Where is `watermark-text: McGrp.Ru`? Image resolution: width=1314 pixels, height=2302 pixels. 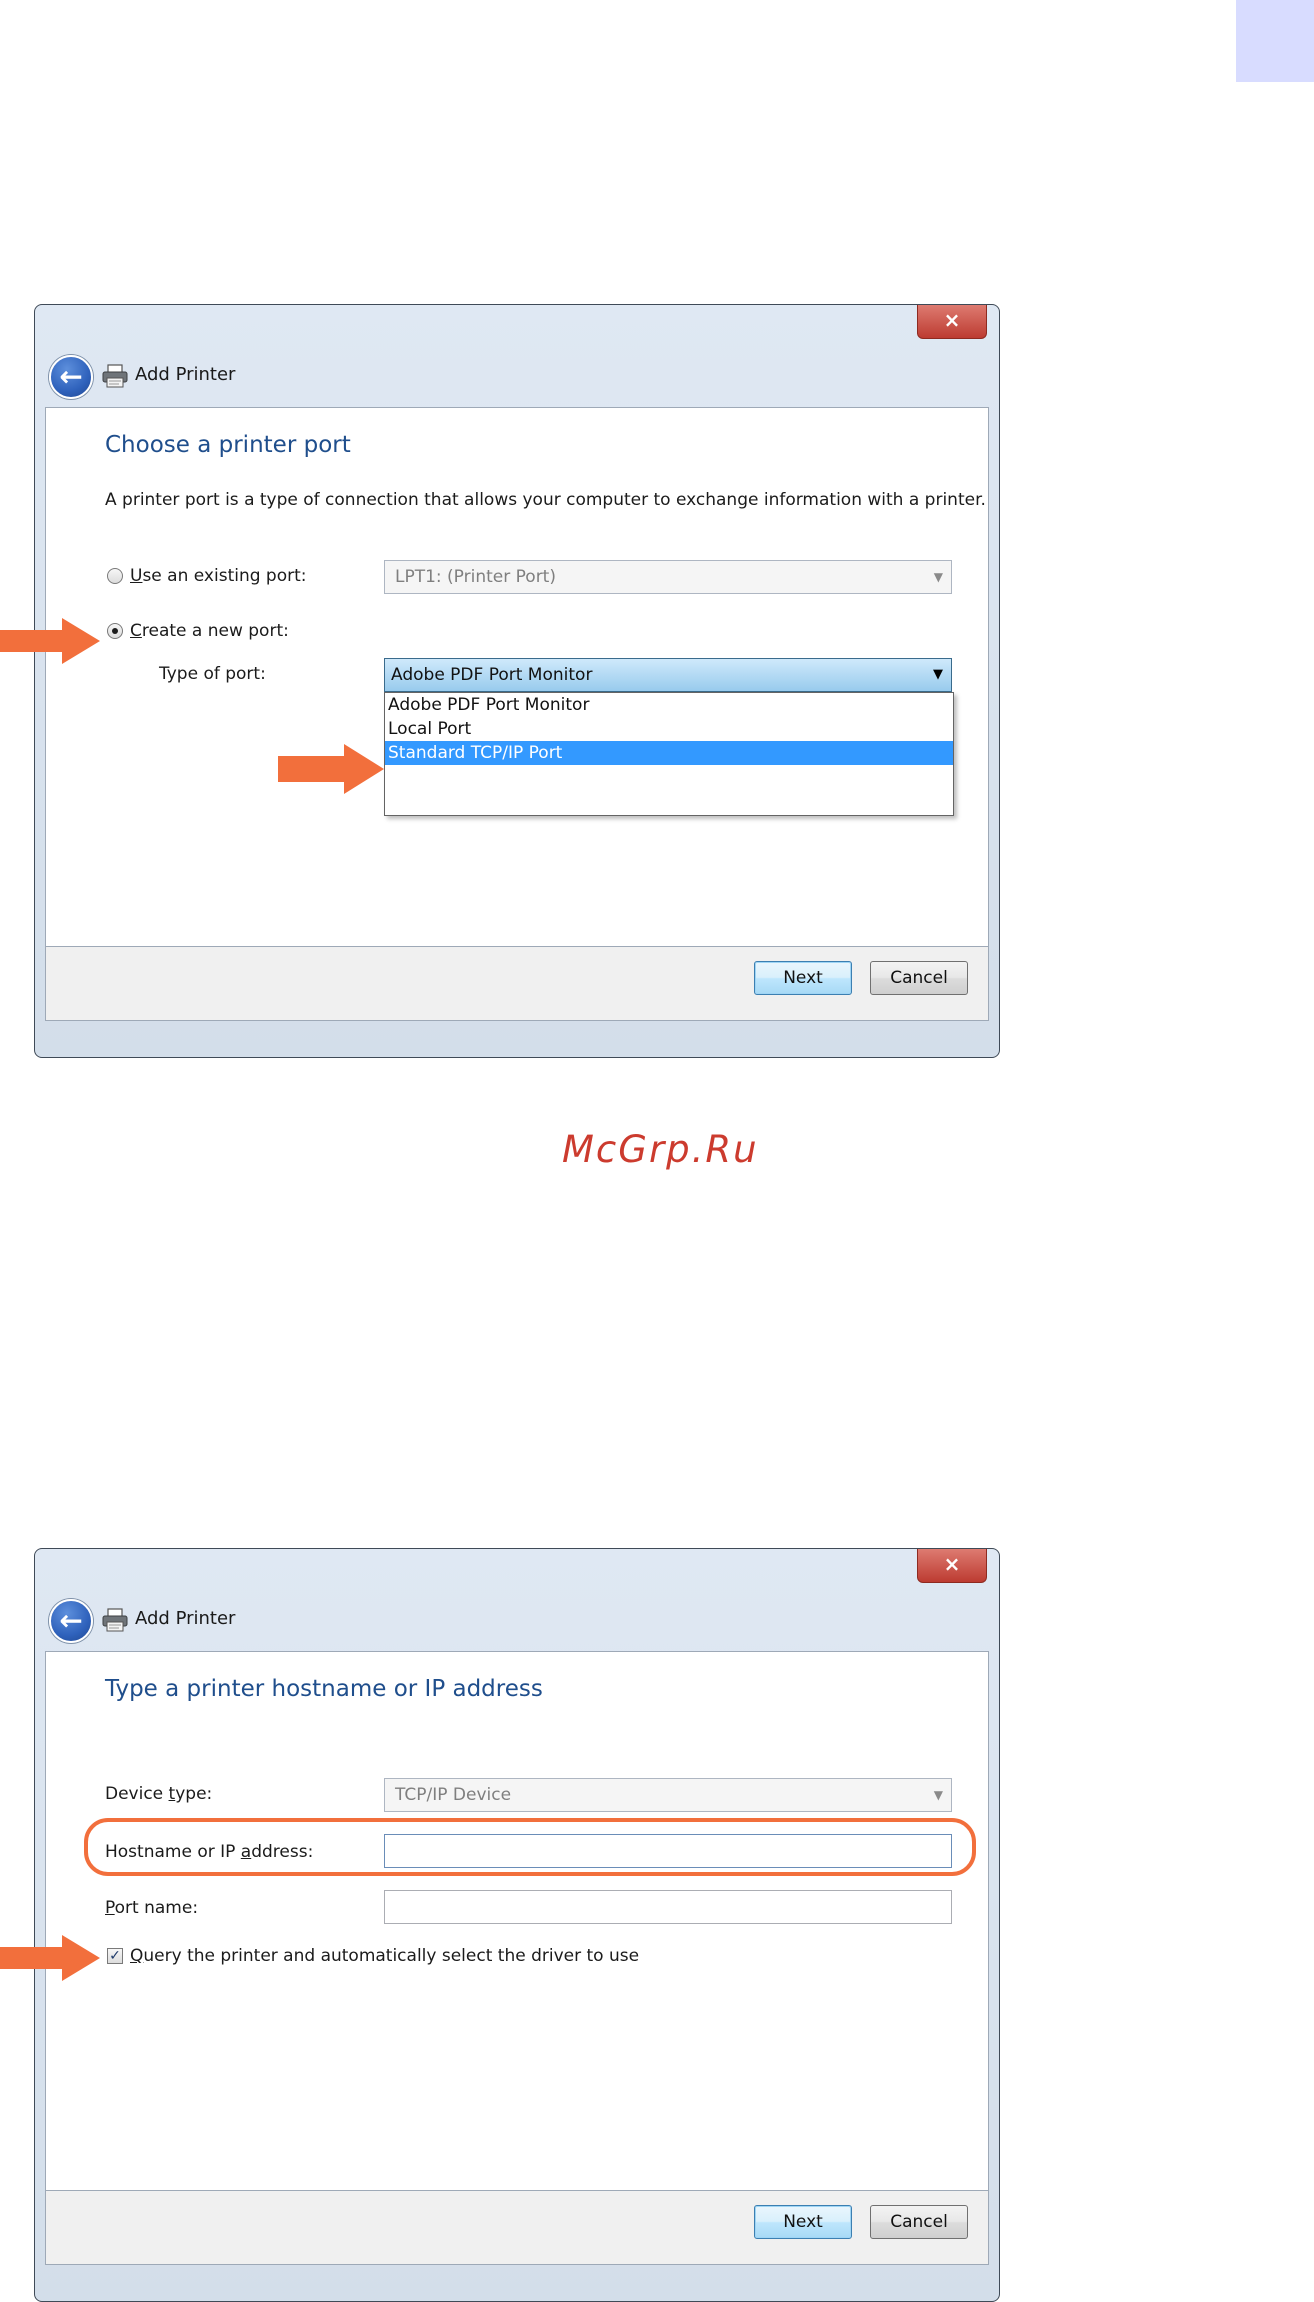
watermark-text: McGrp.Ru is located at coordinates (660, 1149).